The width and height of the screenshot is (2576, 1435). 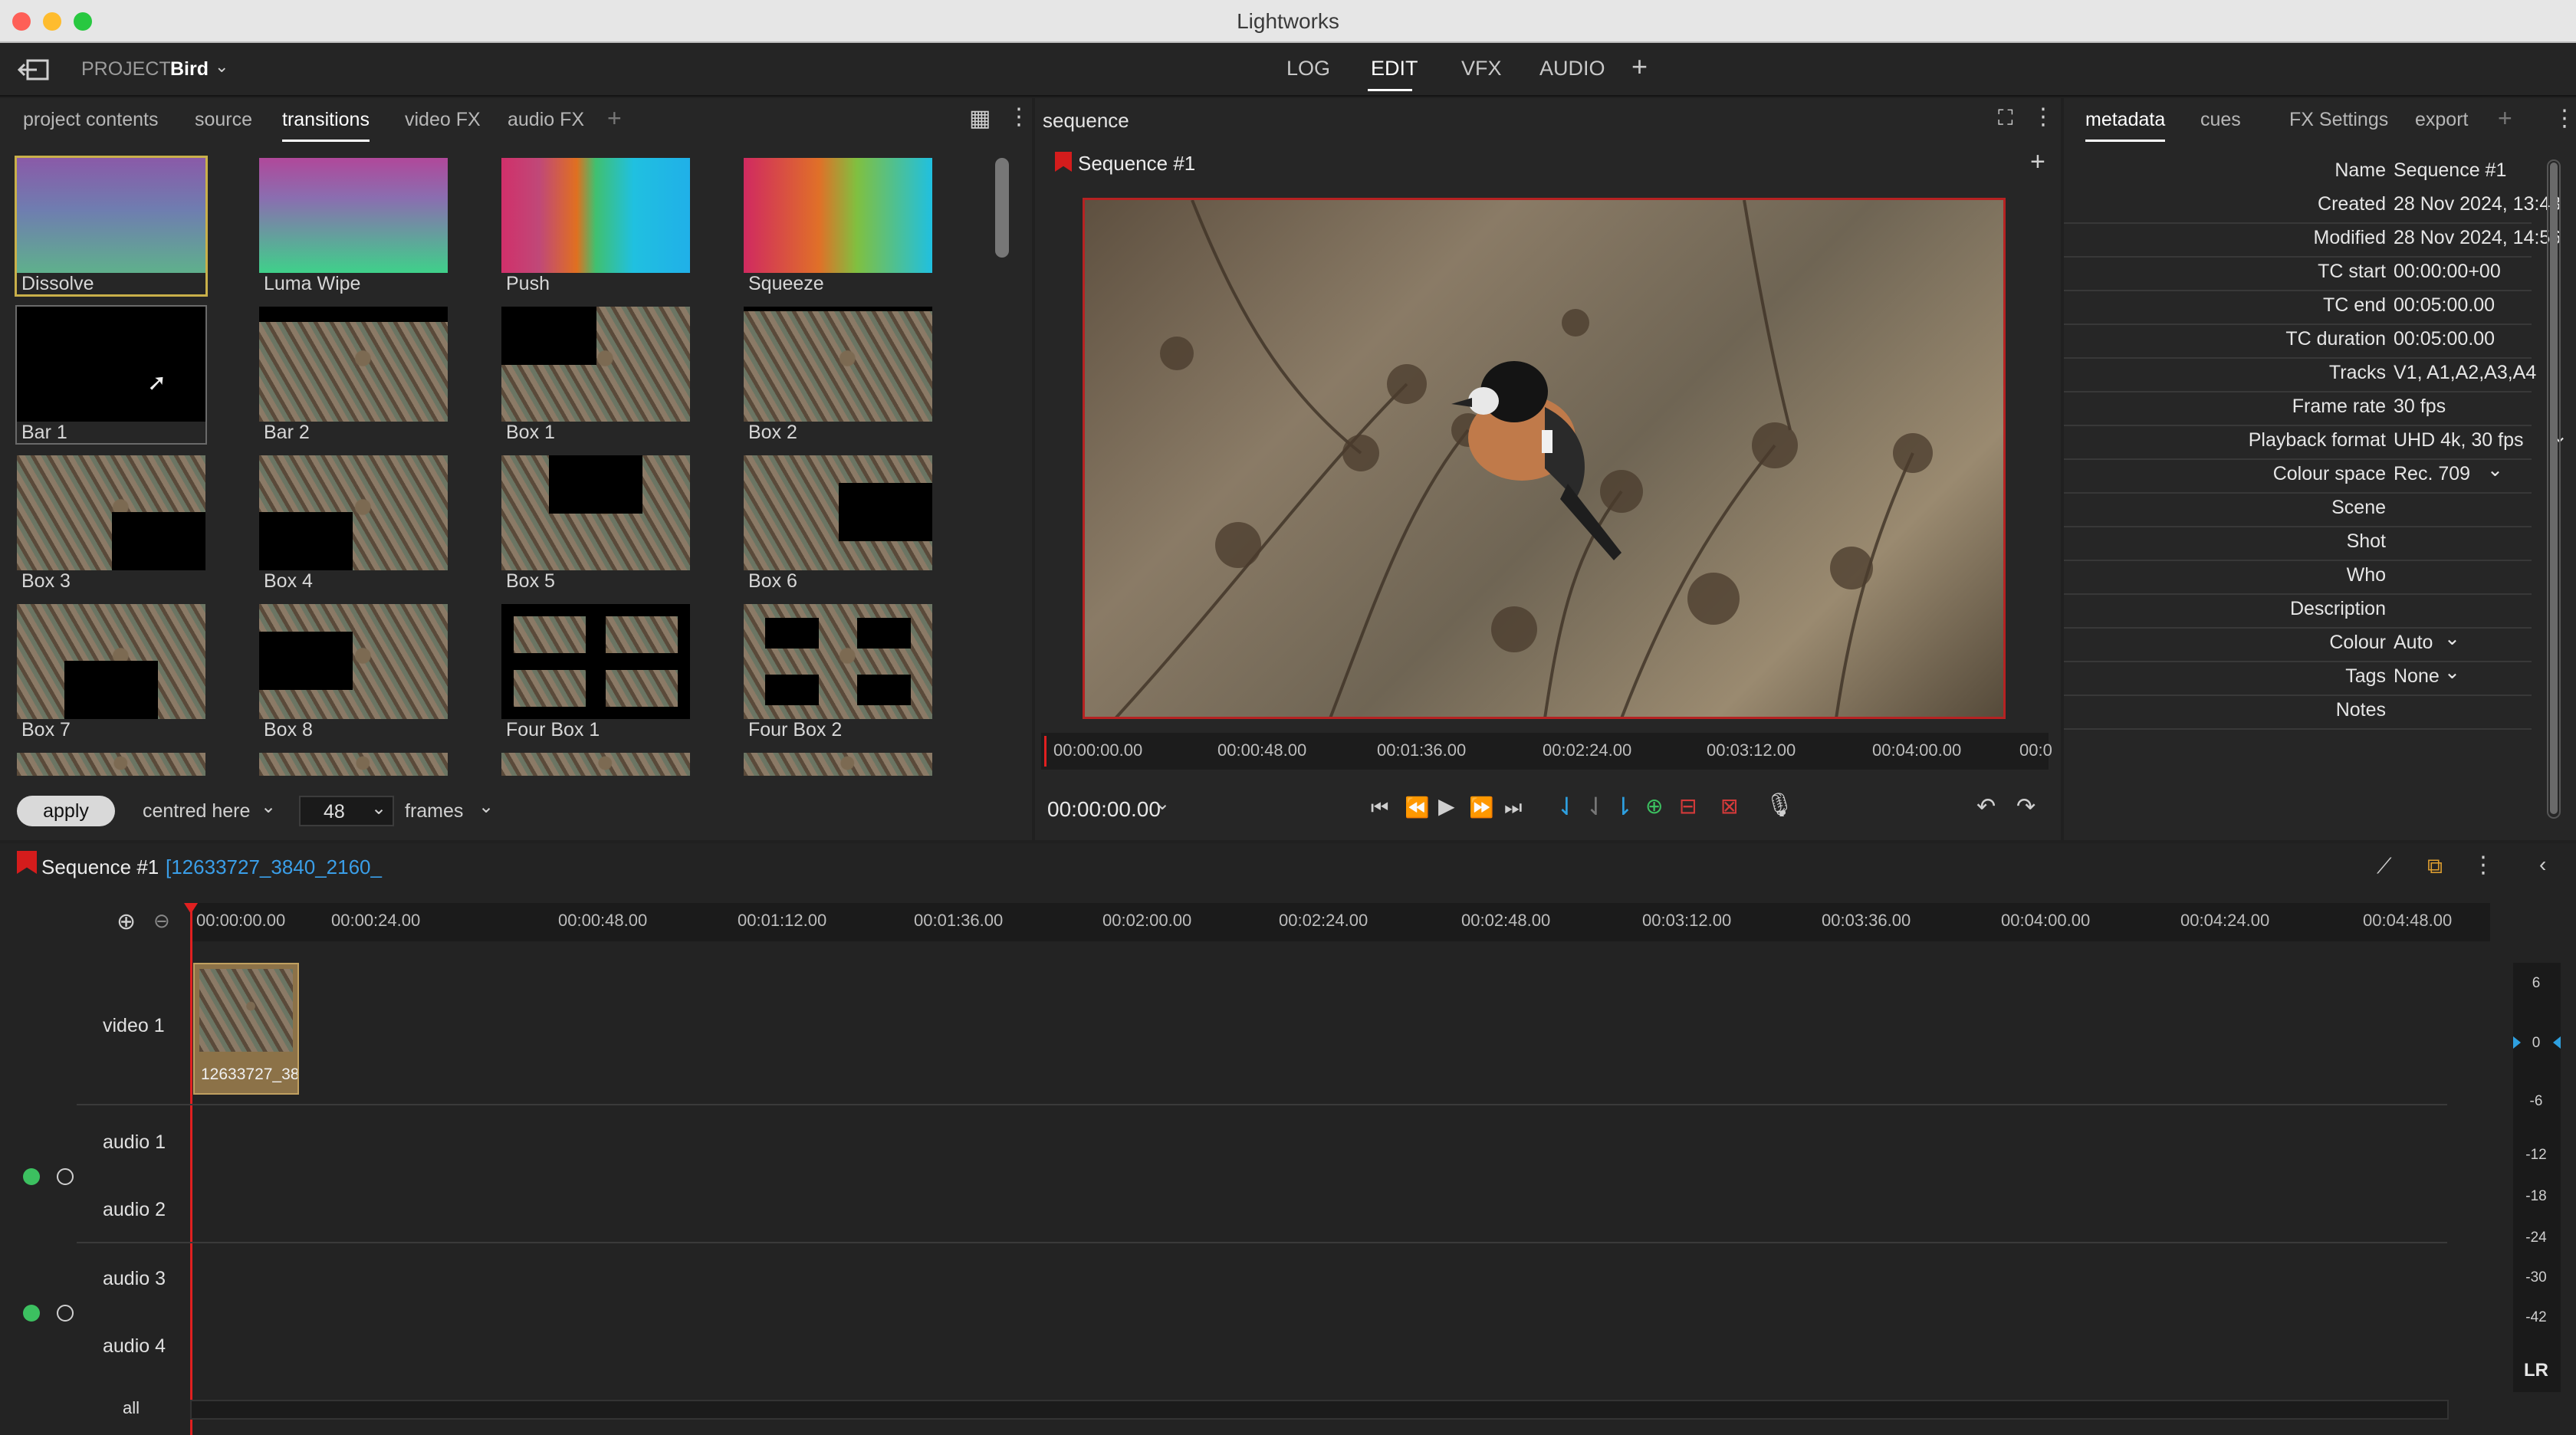 What do you see at coordinates (1654, 807) in the screenshot?
I see `add-cue-icon: ⊕` at bounding box center [1654, 807].